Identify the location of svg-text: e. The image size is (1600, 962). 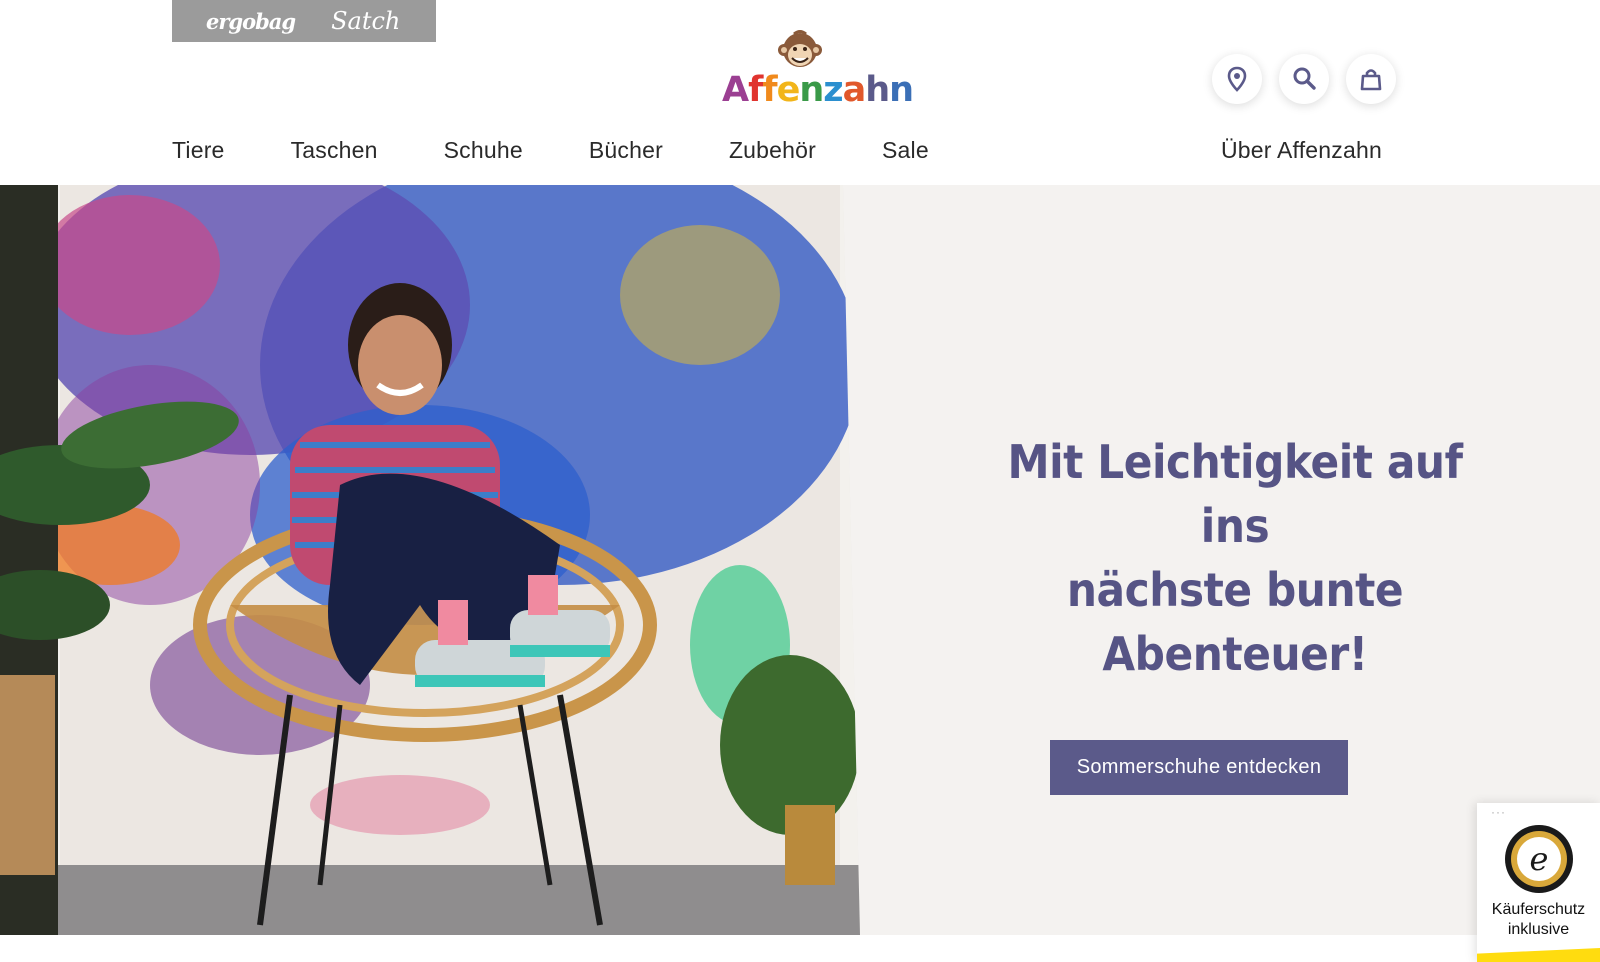
(1538, 859).